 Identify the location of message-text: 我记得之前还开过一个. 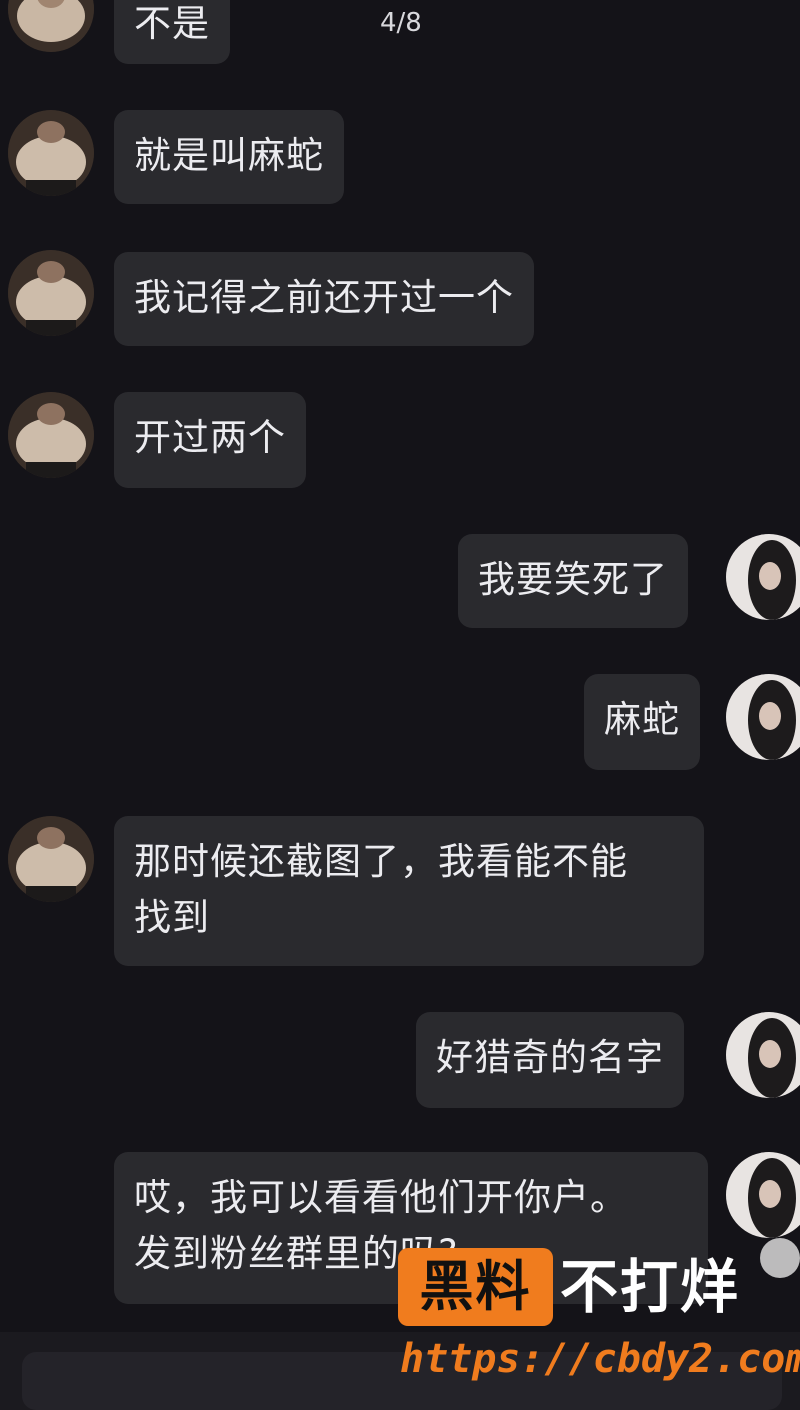
(324, 297).